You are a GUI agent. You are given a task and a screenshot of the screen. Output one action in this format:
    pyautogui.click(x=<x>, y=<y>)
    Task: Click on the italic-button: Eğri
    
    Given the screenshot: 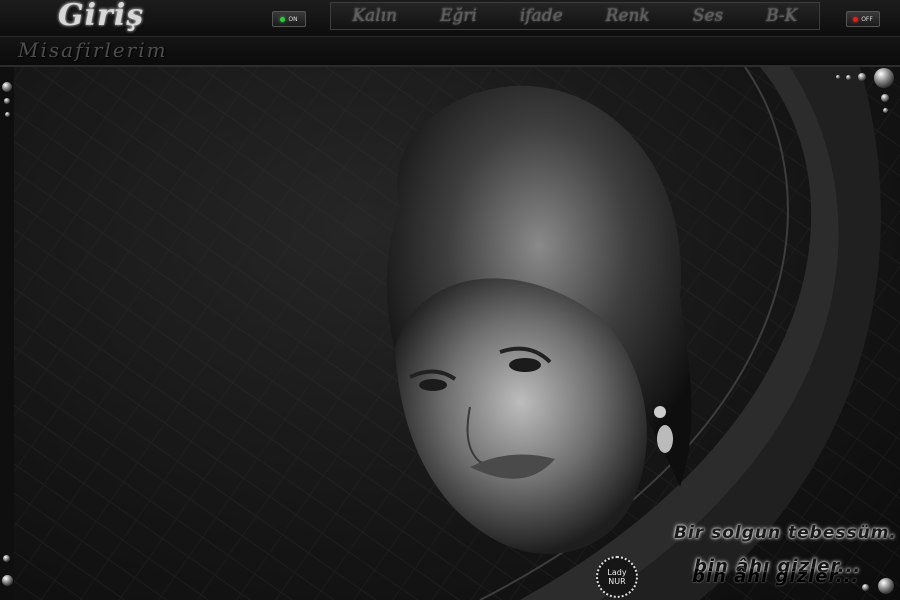 What is the action you would take?
    pyautogui.click(x=458, y=16)
    